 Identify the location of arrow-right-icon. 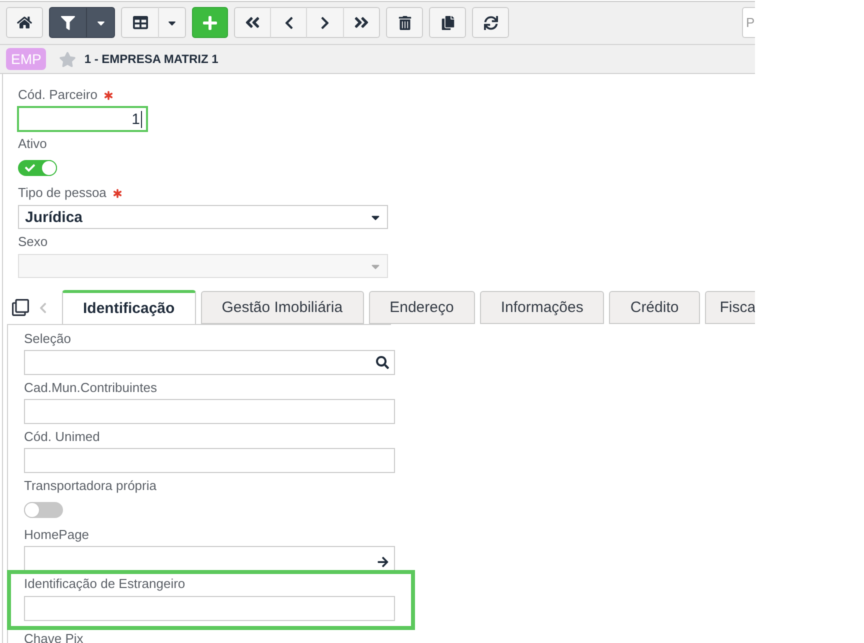
(383, 562).